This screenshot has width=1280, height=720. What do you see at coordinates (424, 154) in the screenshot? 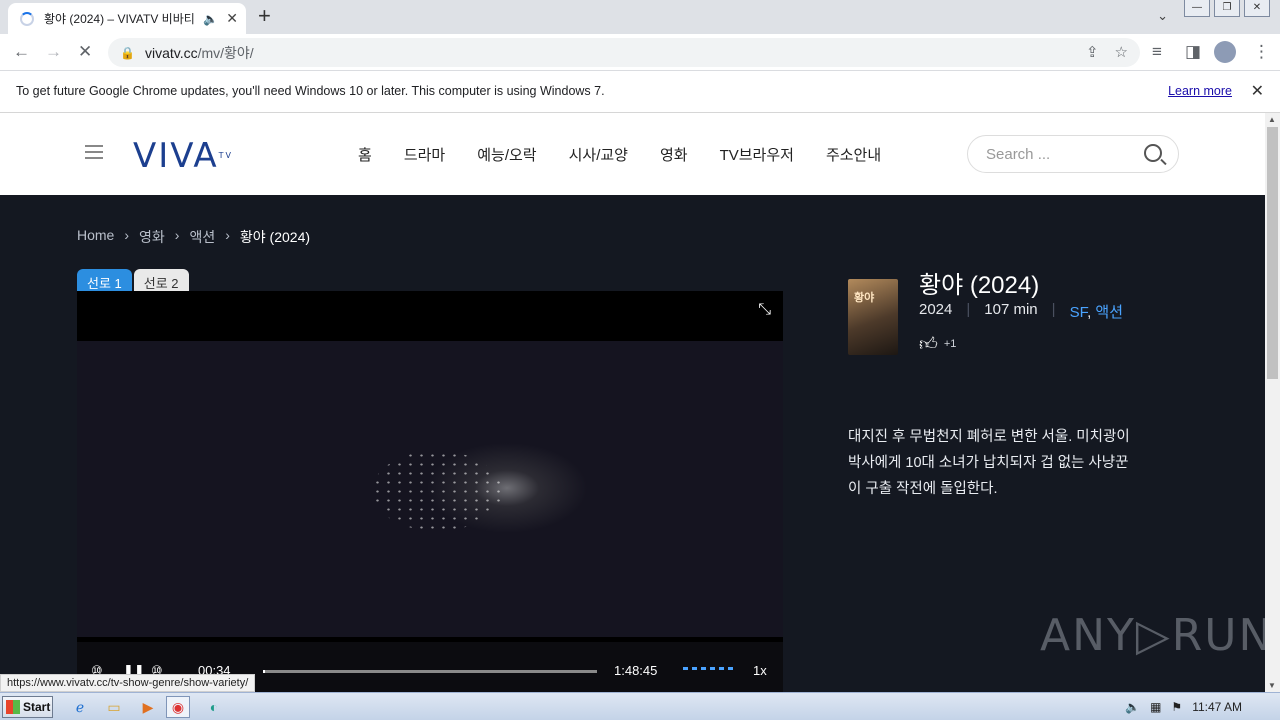
I see `nav-item-drama: 드라마` at bounding box center [424, 154].